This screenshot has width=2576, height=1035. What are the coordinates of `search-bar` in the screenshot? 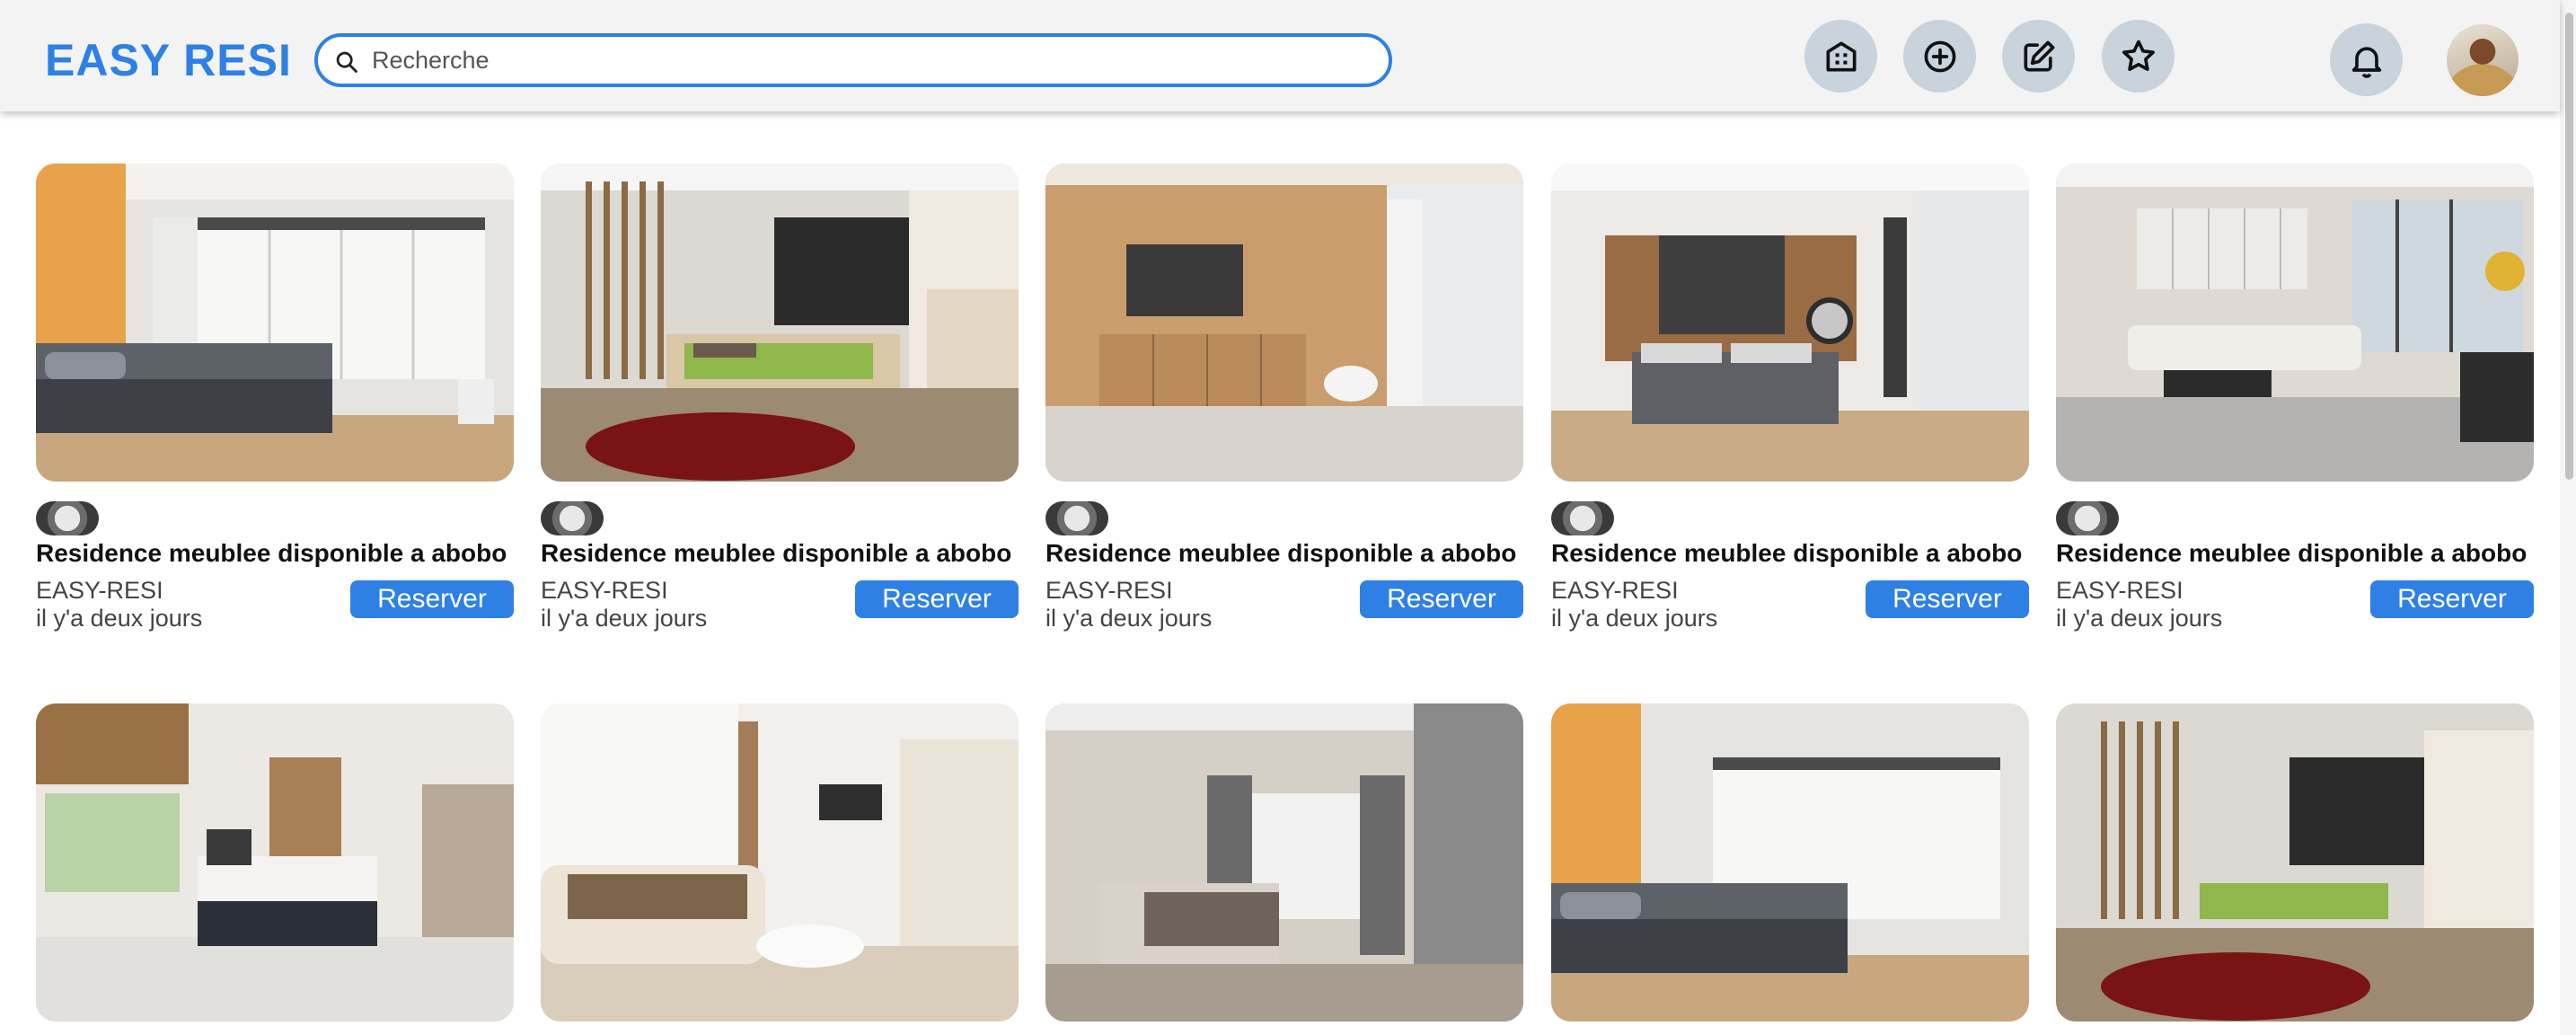 It's located at (853, 60).